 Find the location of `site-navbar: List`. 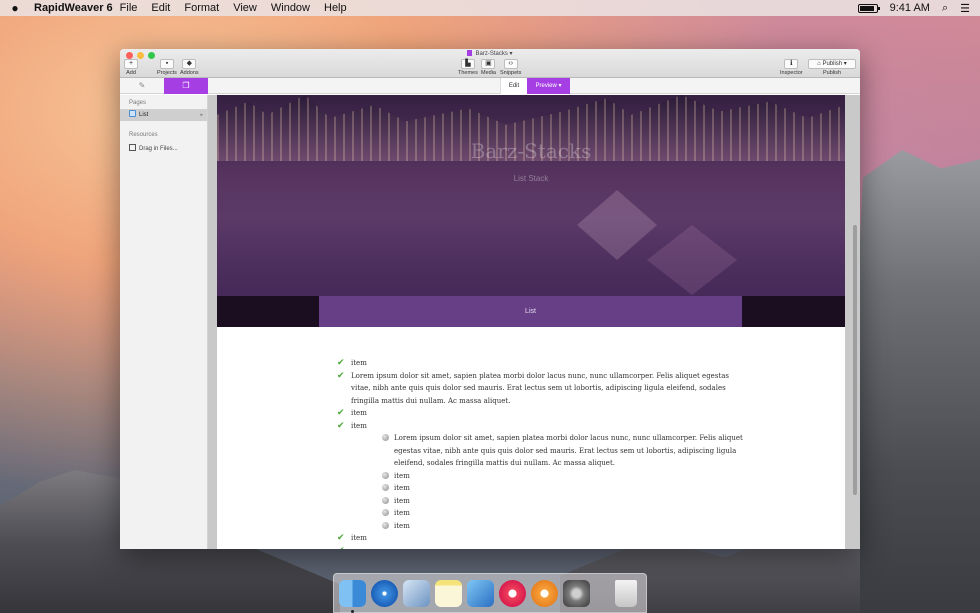

site-navbar: List is located at coordinates (531, 311).